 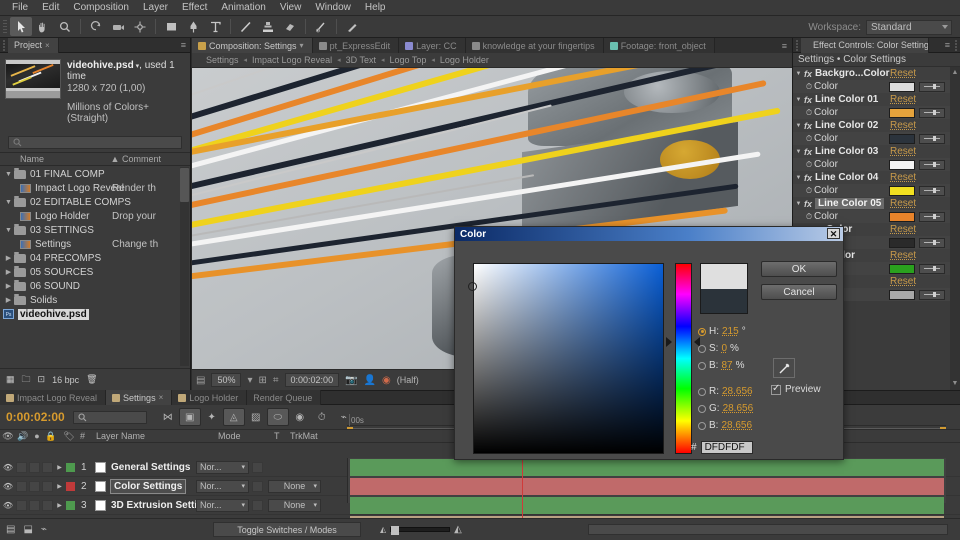 What do you see at coordinates (246, 26) in the screenshot?
I see `brush-tool-icon` at bounding box center [246, 26].